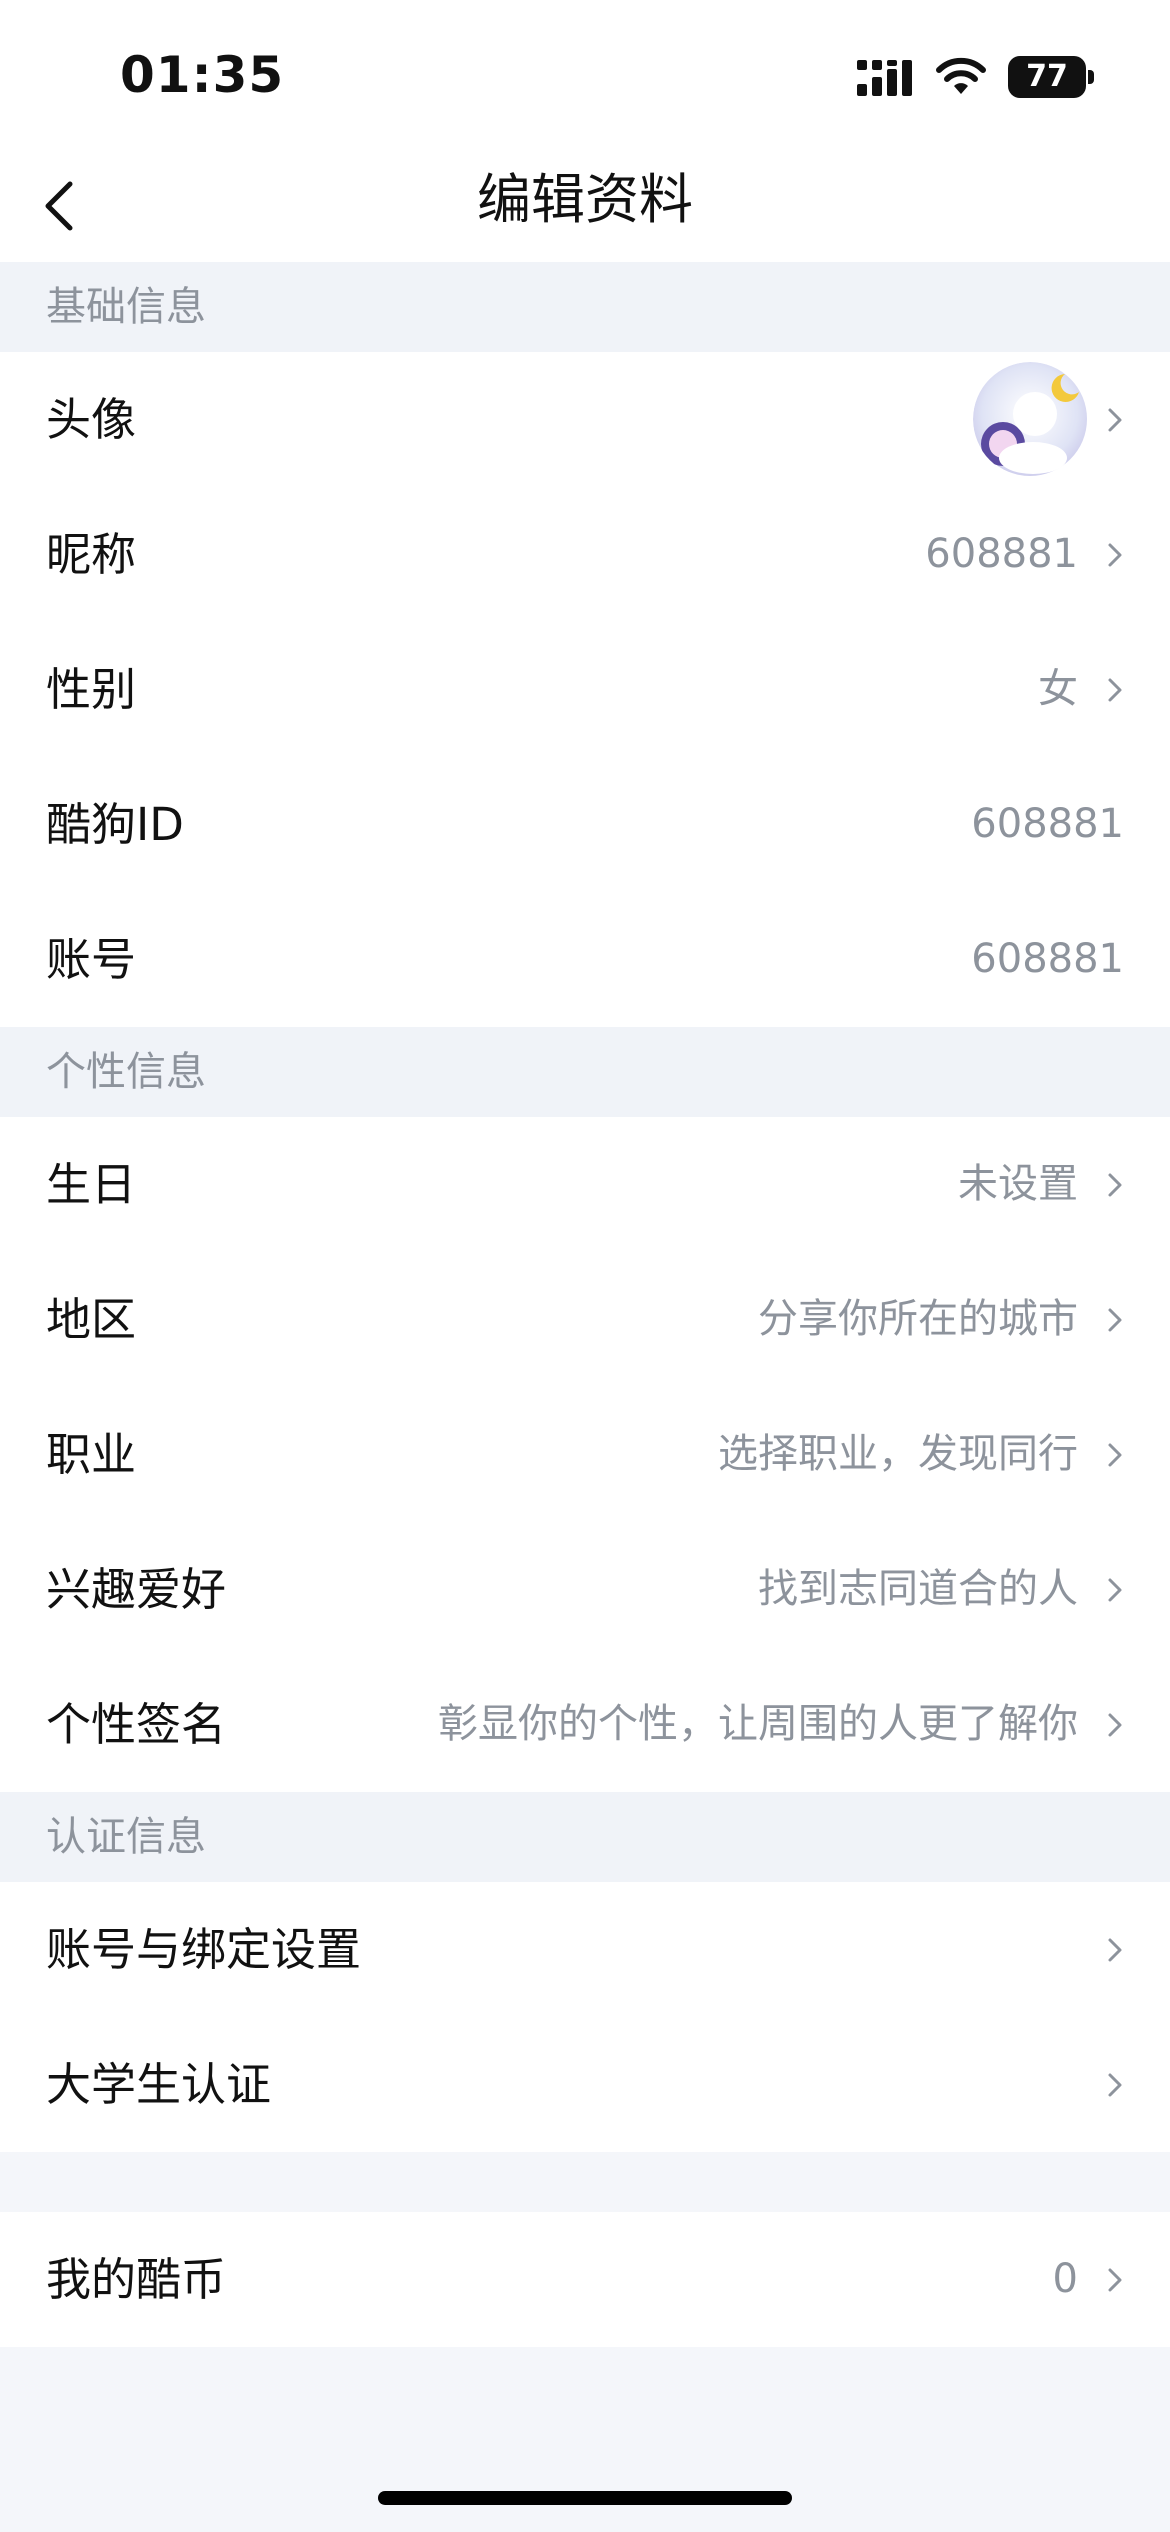 Image resolution: width=1170 pixels, height=2532 pixels. What do you see at coordinates (91, 689) in the screenshot?
I see `row-label-gender: 性别` at bounding box center [91, 689].